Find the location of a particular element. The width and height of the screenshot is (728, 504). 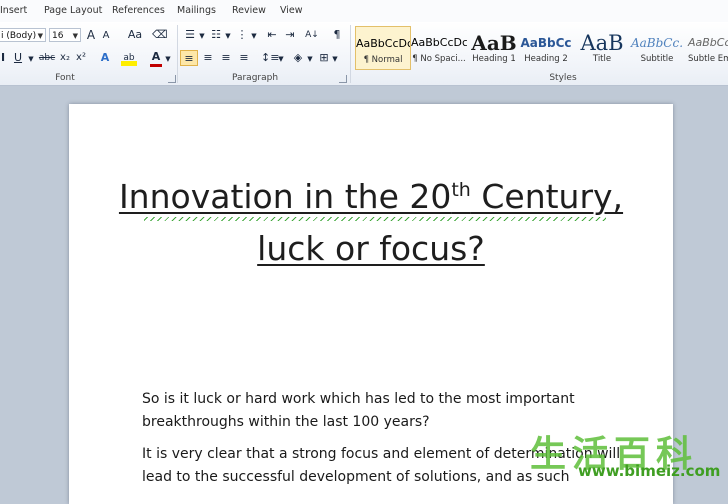

tab-review: Review is located at coordinates (249, 10).